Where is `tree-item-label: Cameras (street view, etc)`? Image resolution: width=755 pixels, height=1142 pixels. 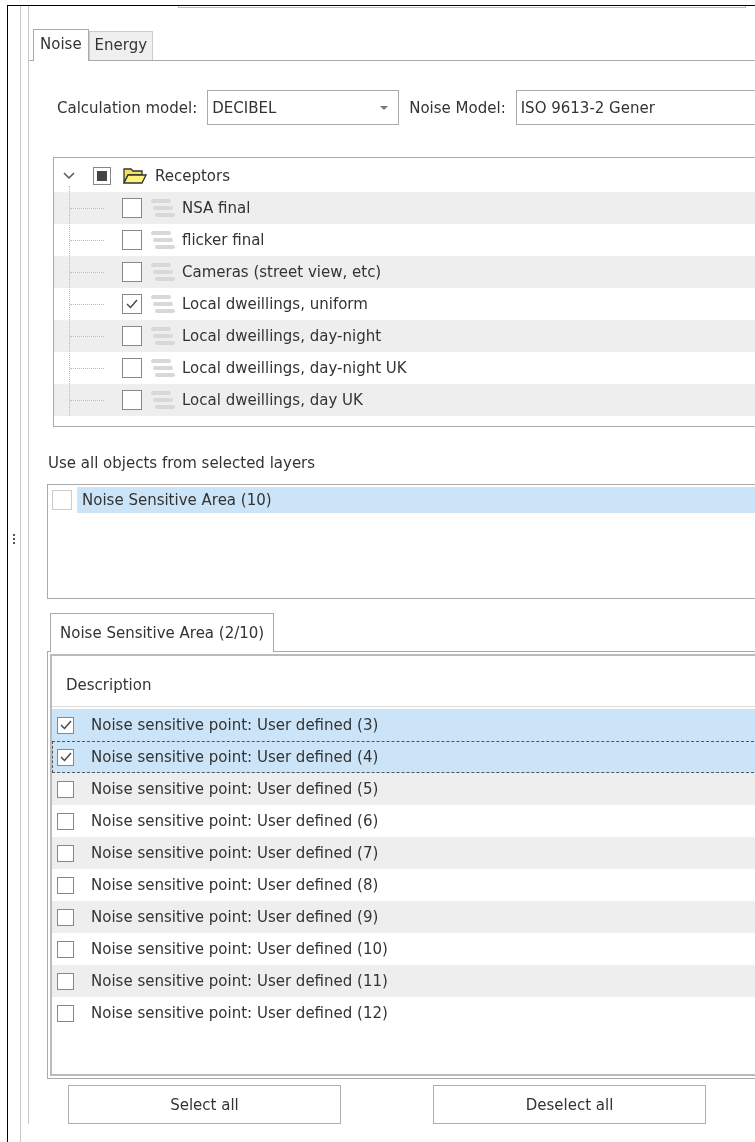 tree-item-label: Cameras (street view, etc) is located at coordinates (282, 272).